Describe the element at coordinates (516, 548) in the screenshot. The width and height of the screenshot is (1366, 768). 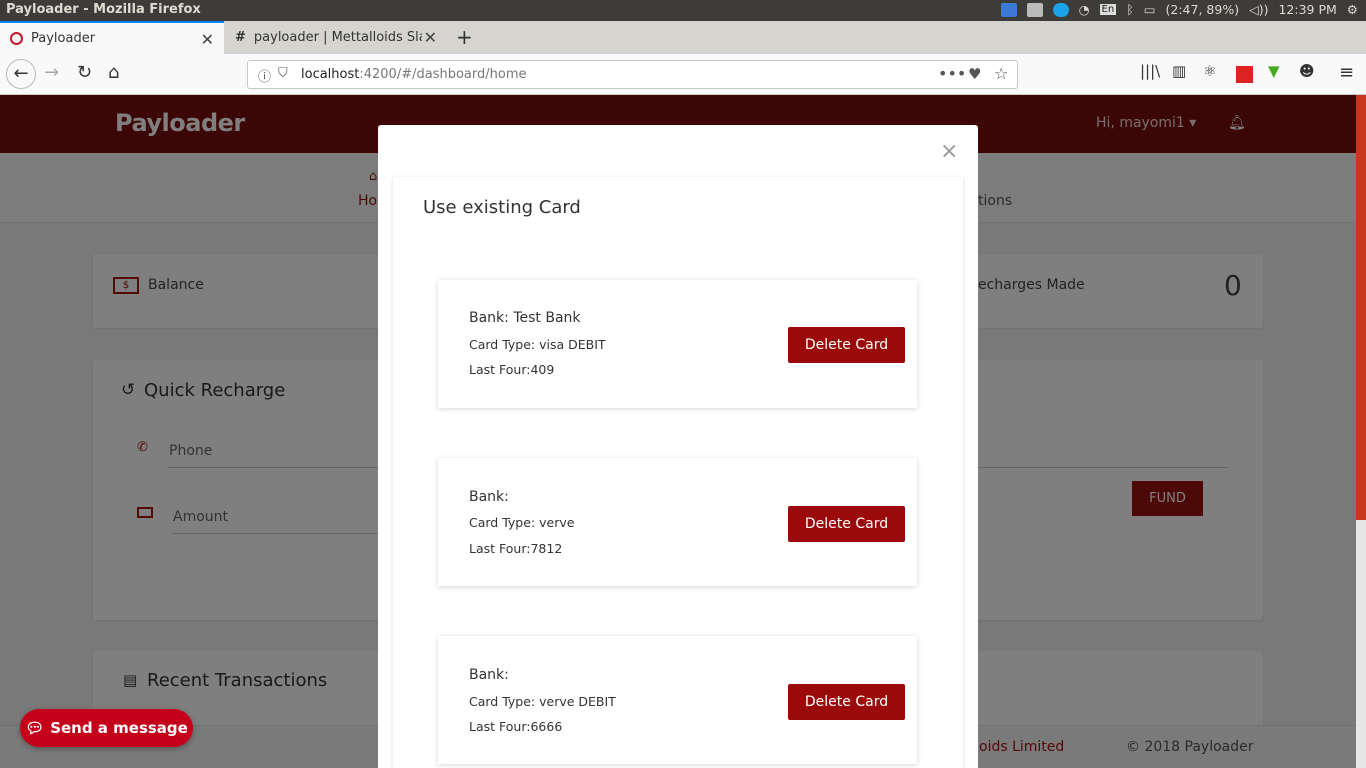
I see `card-last-four: Last Four:7812` at that location.